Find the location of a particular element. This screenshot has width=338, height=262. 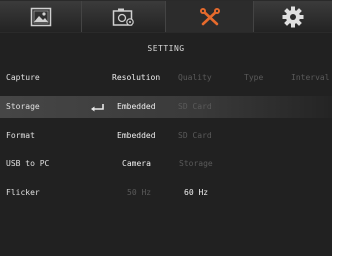

menu-row-capture: Capture Resolution Quality Type Interval is located at coordinates (166, 78).